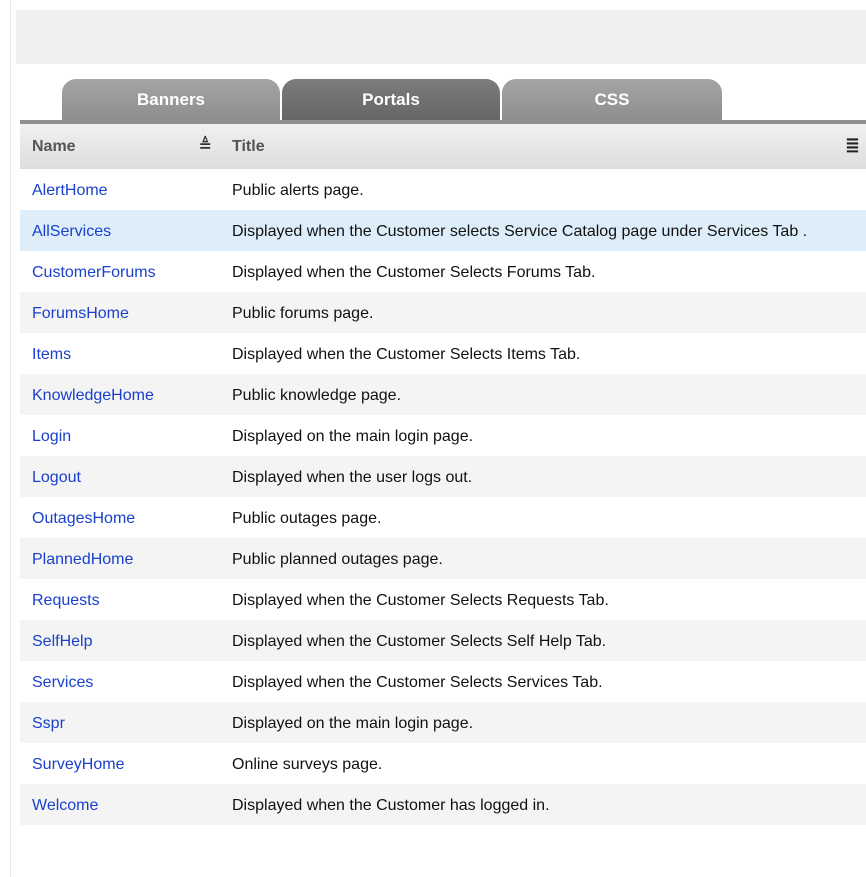  What do you see at coordinates (171, 99) in the screenshot?
I see `tab-banners: Banners` at bounding box center [171, 99].